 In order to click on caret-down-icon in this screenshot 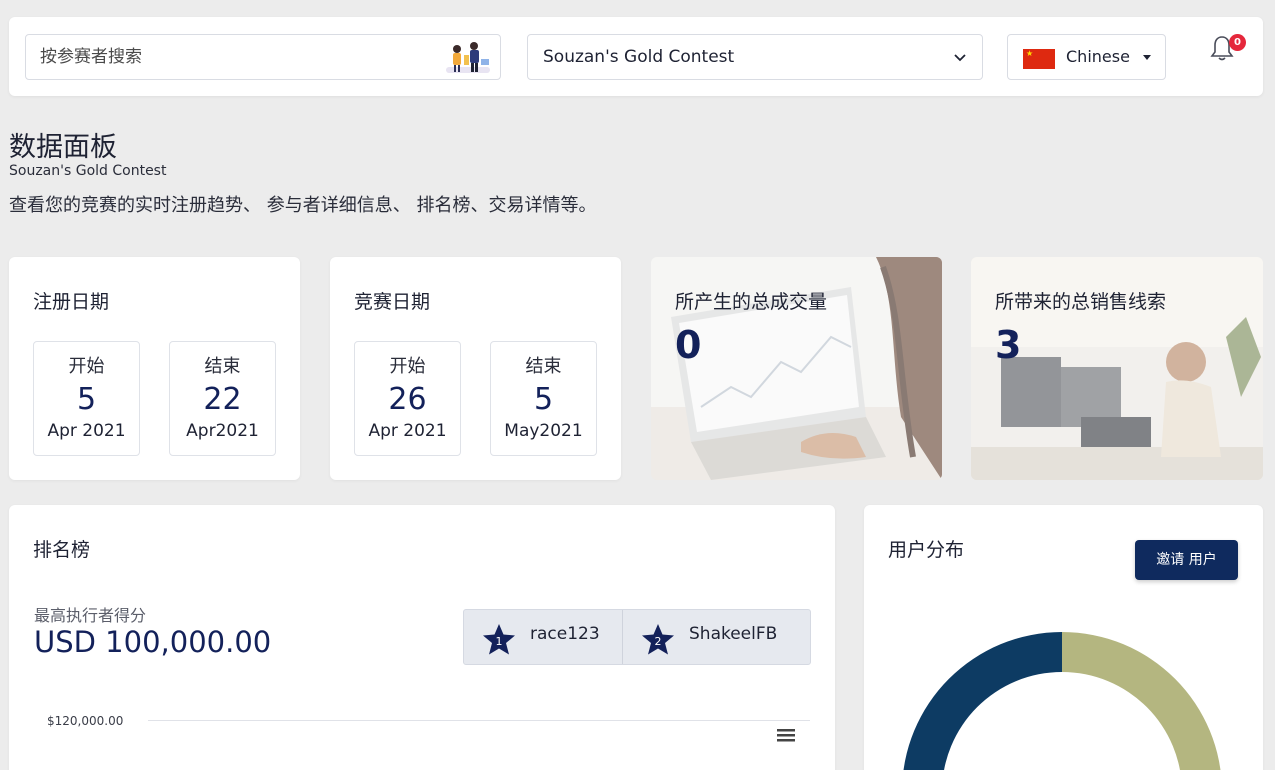, I will do `click(1147, 57)`.